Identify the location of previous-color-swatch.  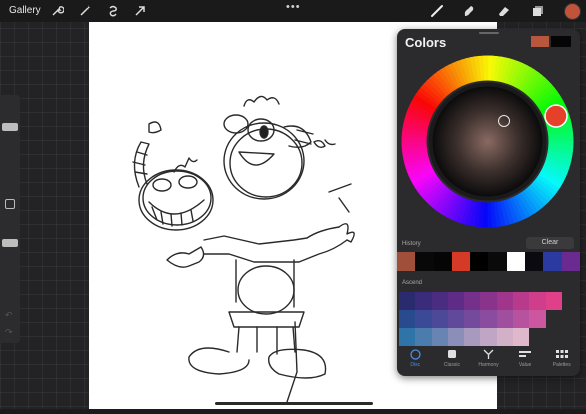
(561, 41).